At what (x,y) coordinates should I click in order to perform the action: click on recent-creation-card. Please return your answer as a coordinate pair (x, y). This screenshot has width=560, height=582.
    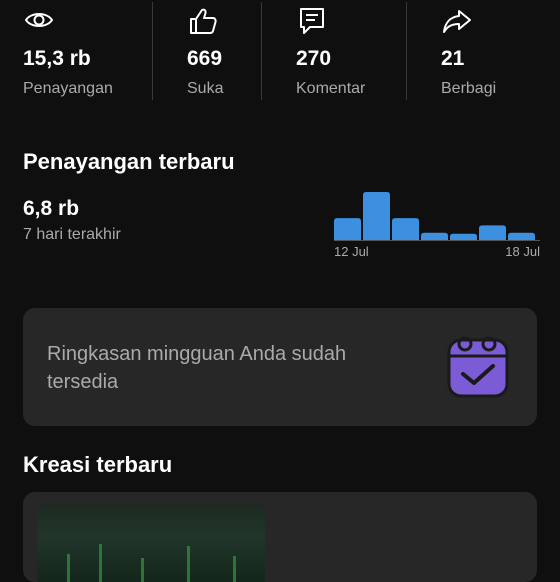
    Looking at the image, I should click on (280, 537).